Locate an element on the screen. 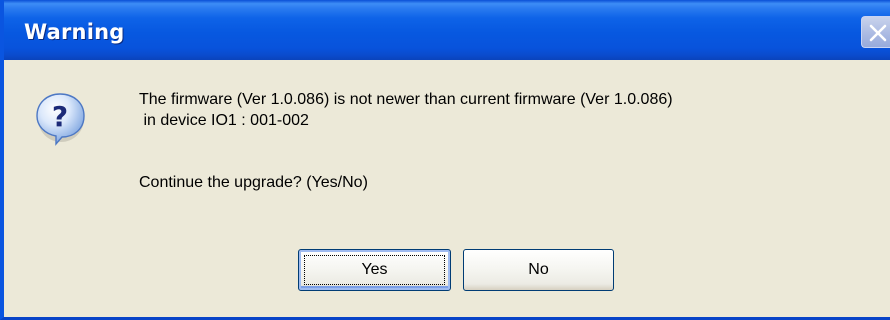 The width and height of the screenshot is (890, 320). close-button is located at coordinates (875, 32).